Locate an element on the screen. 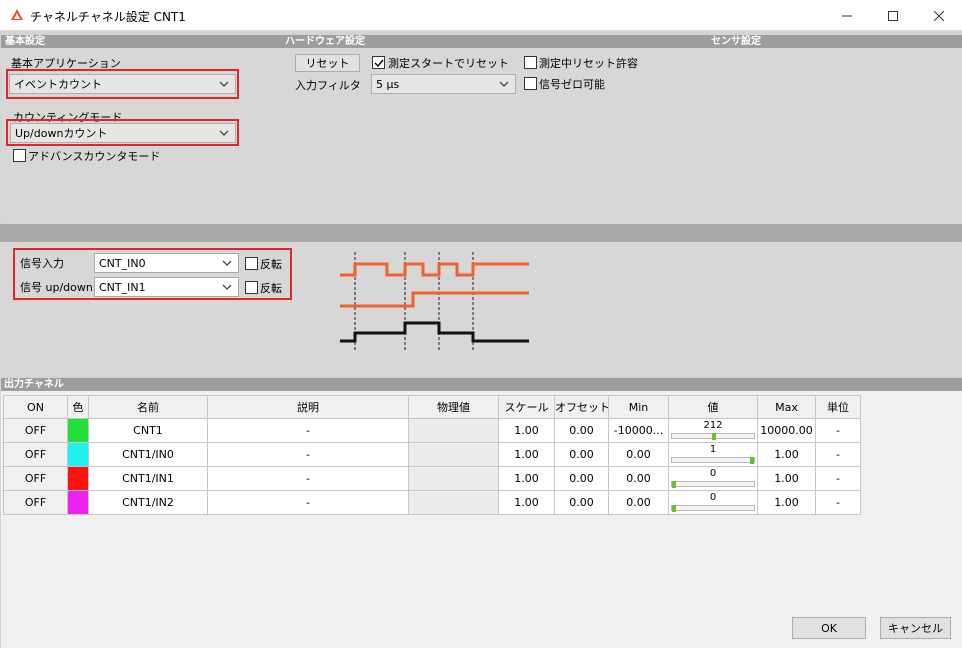 The image size is (962, 648). channel-name-cell: CNT1/IN2 is located at coordinates (148, 502).